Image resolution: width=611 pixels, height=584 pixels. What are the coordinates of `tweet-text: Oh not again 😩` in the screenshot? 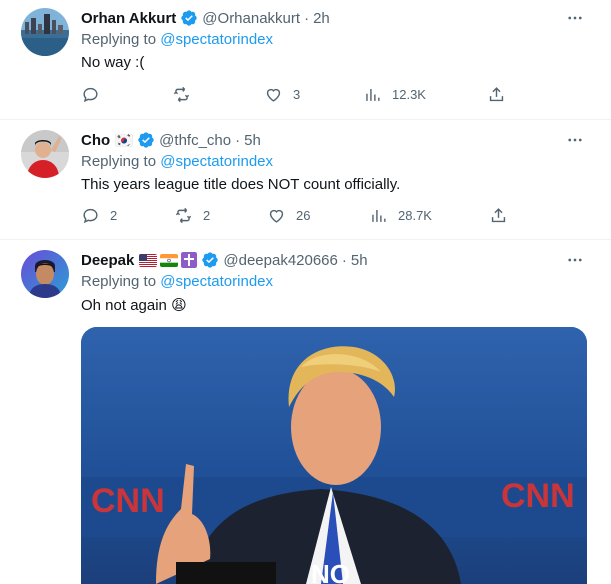 It's located at (134, 305).